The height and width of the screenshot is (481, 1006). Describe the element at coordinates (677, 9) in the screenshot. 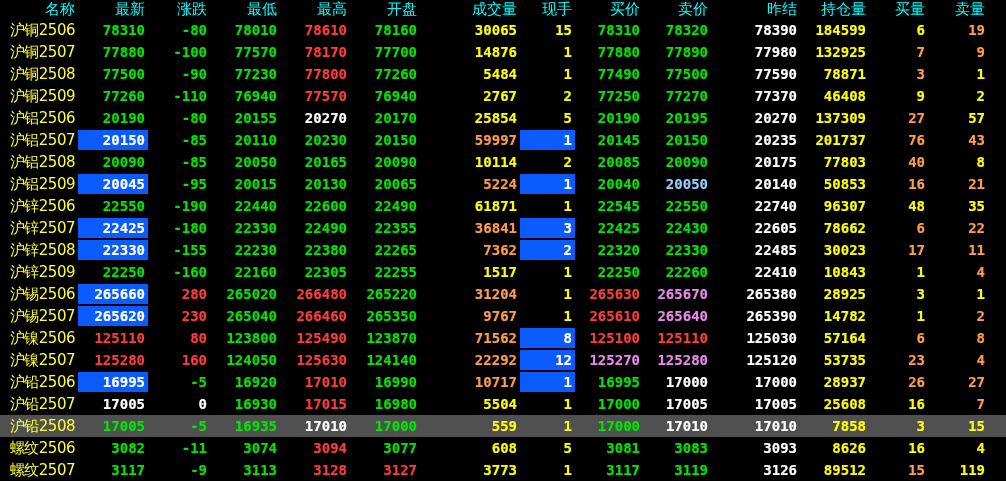

I see `column-header: 卖价` at that location.